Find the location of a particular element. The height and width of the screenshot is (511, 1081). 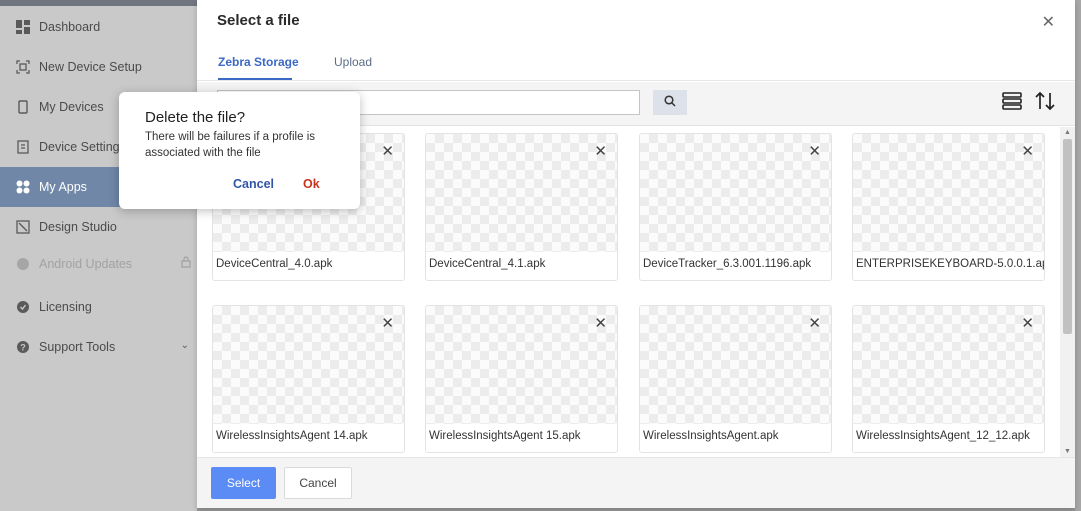

file-name: WirelessInsightsAgent_12_12.apk is located at coordinates (943, 436).